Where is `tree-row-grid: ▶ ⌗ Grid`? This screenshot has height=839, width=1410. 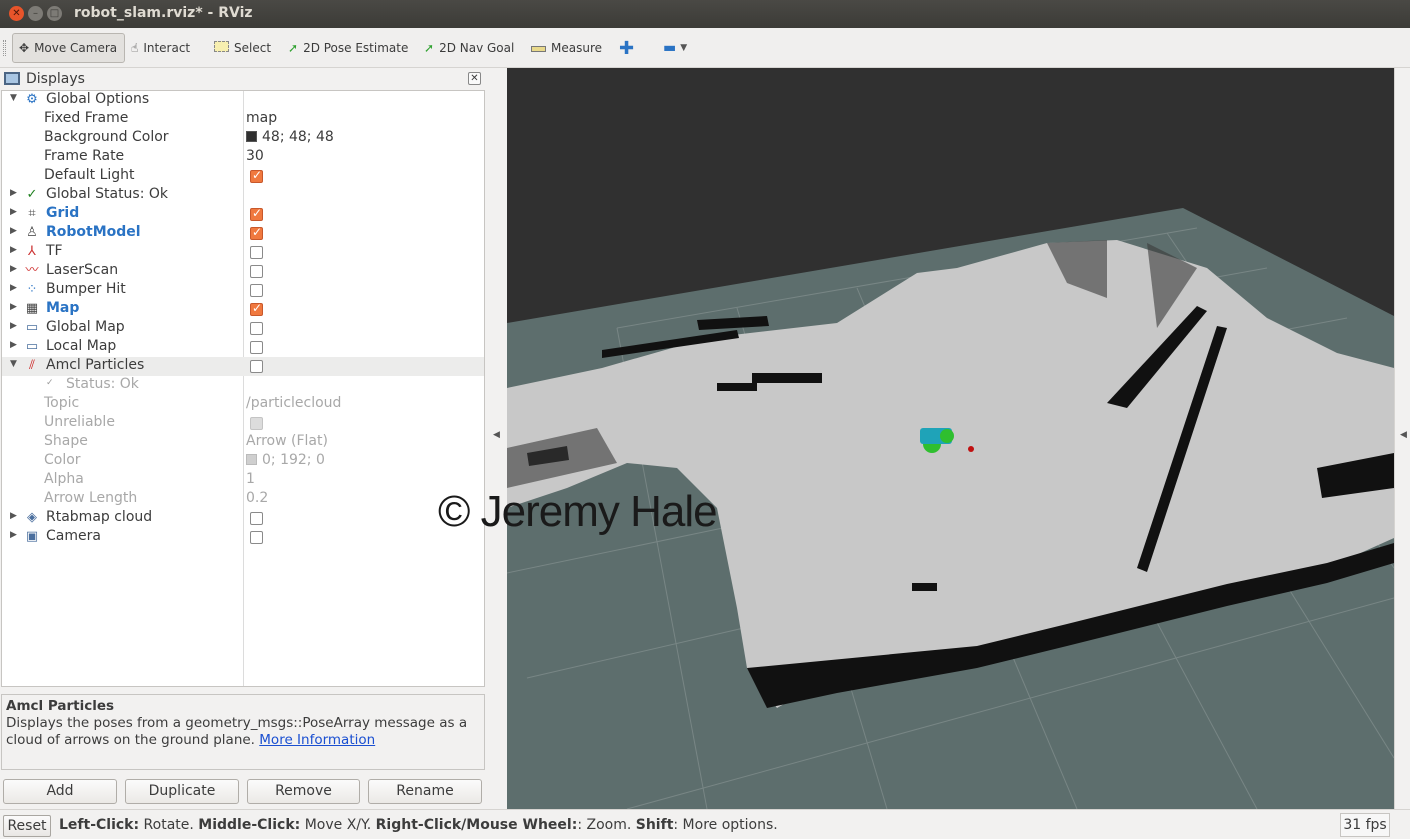 tree-row-grid: ▶ ⌗ Grid is located at coordinates (243, 214).